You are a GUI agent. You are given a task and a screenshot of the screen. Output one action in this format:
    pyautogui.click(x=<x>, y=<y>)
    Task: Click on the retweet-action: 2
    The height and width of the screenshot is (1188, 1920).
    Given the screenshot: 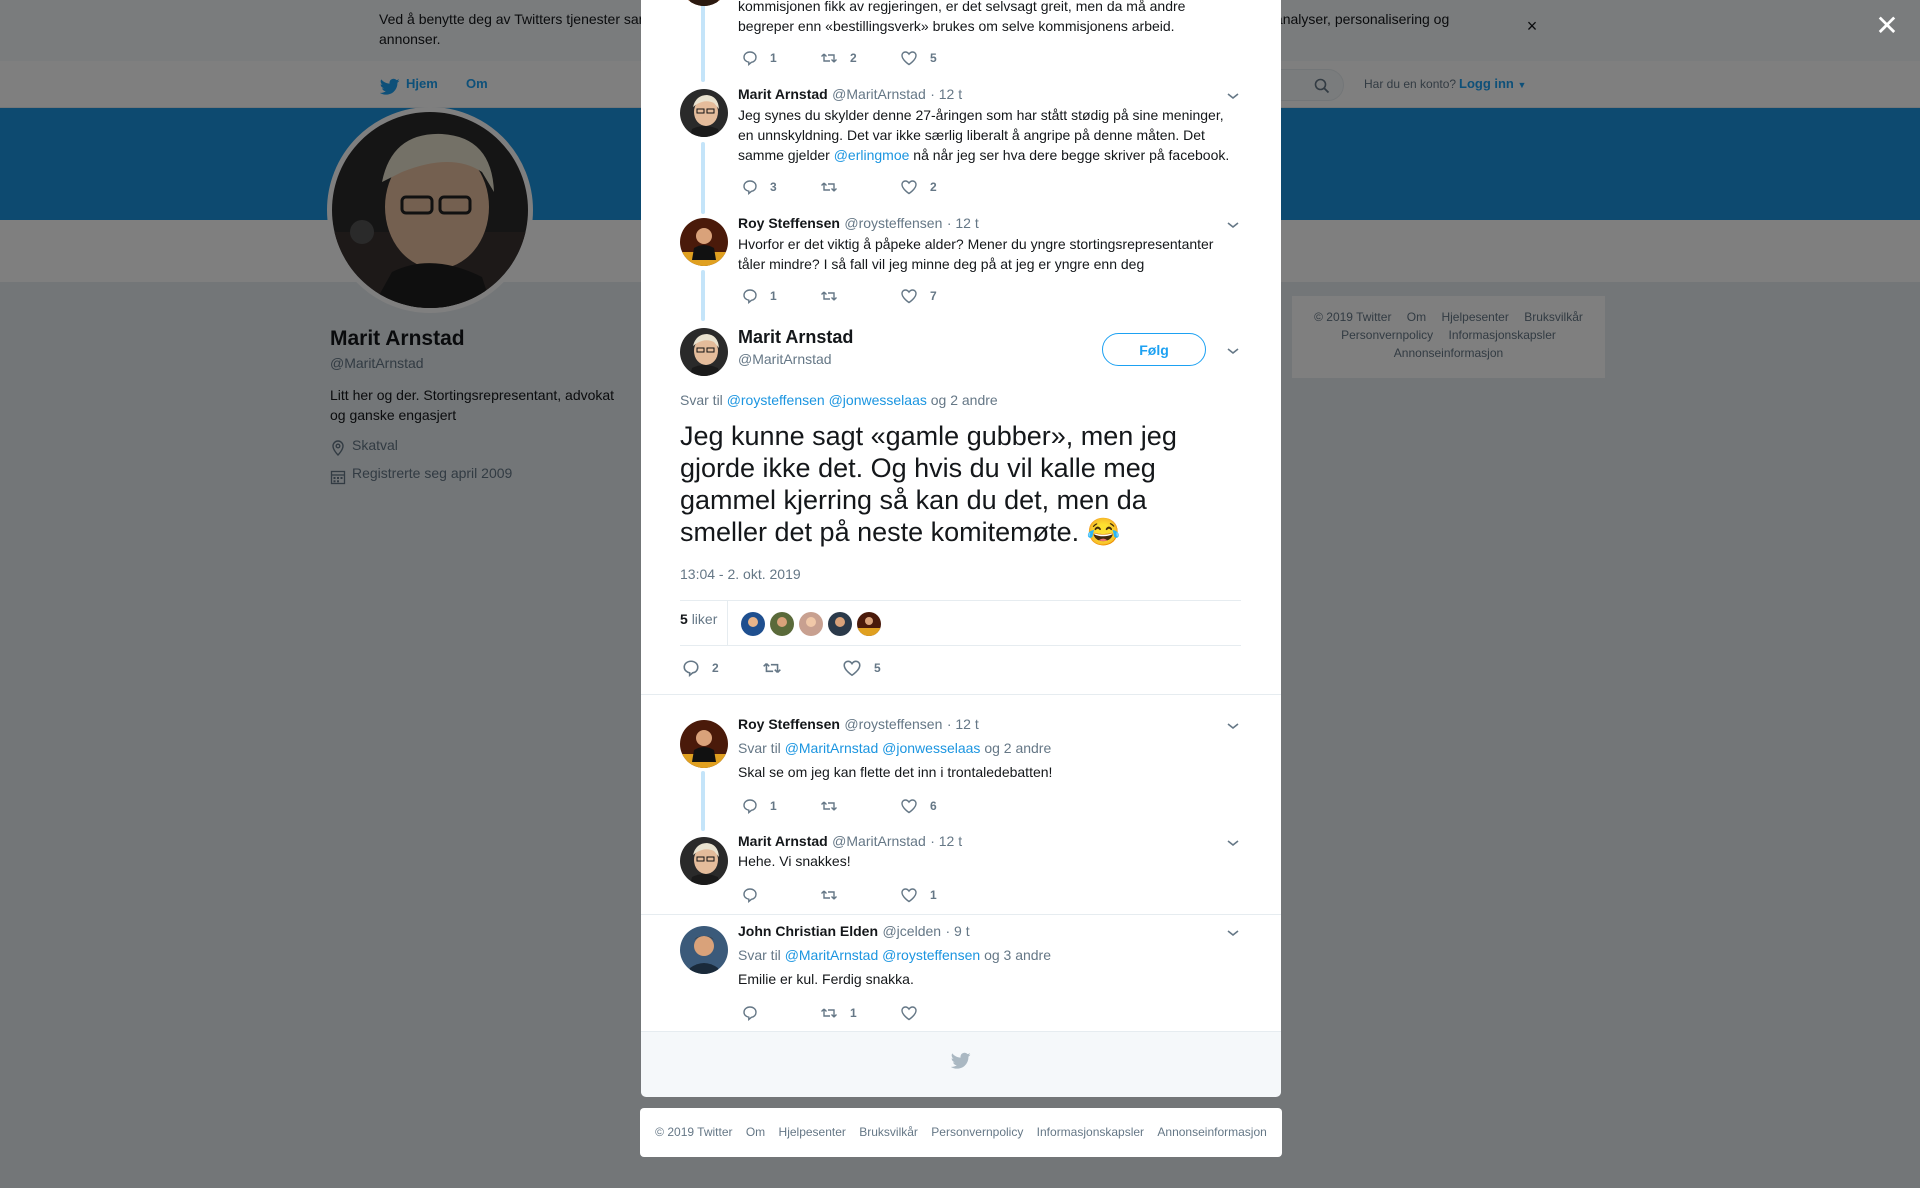 What is the action you would take?
    pyautogui.click(x=838, y=58)
    